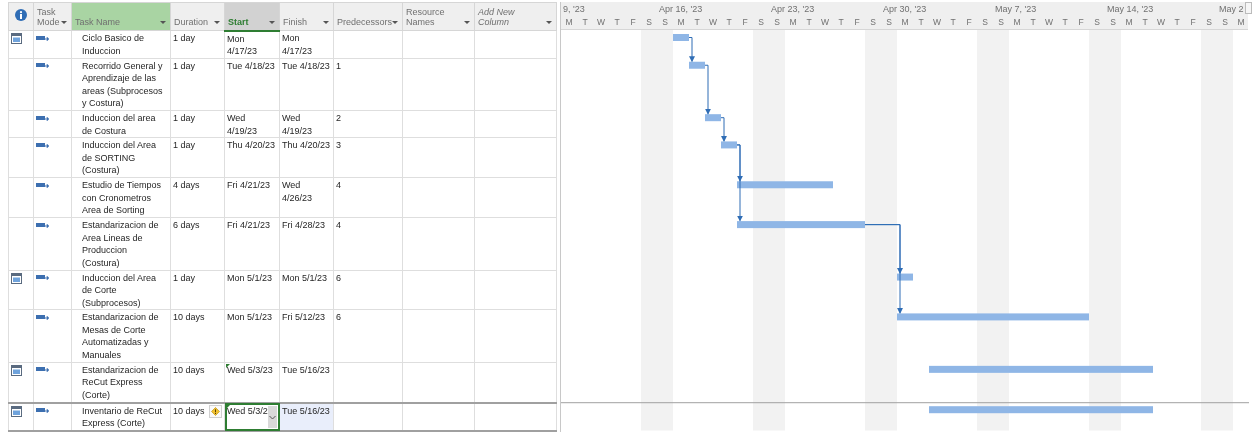  Describe the element at coordinates (306, 370) in the screenshot. I see `finish-date: Tue 5/16/23` at that location.